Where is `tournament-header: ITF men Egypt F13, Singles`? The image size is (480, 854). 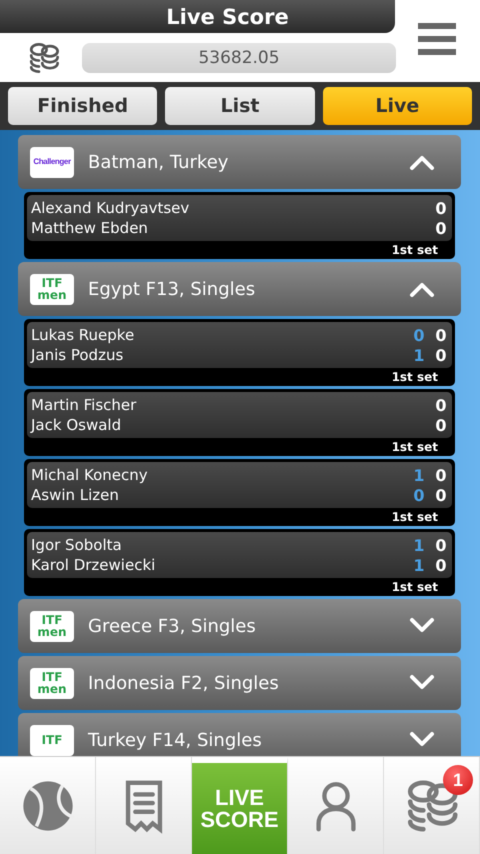
tournament-header: ITF men Egypt F13, Singles is located at coordinates (239, 289).